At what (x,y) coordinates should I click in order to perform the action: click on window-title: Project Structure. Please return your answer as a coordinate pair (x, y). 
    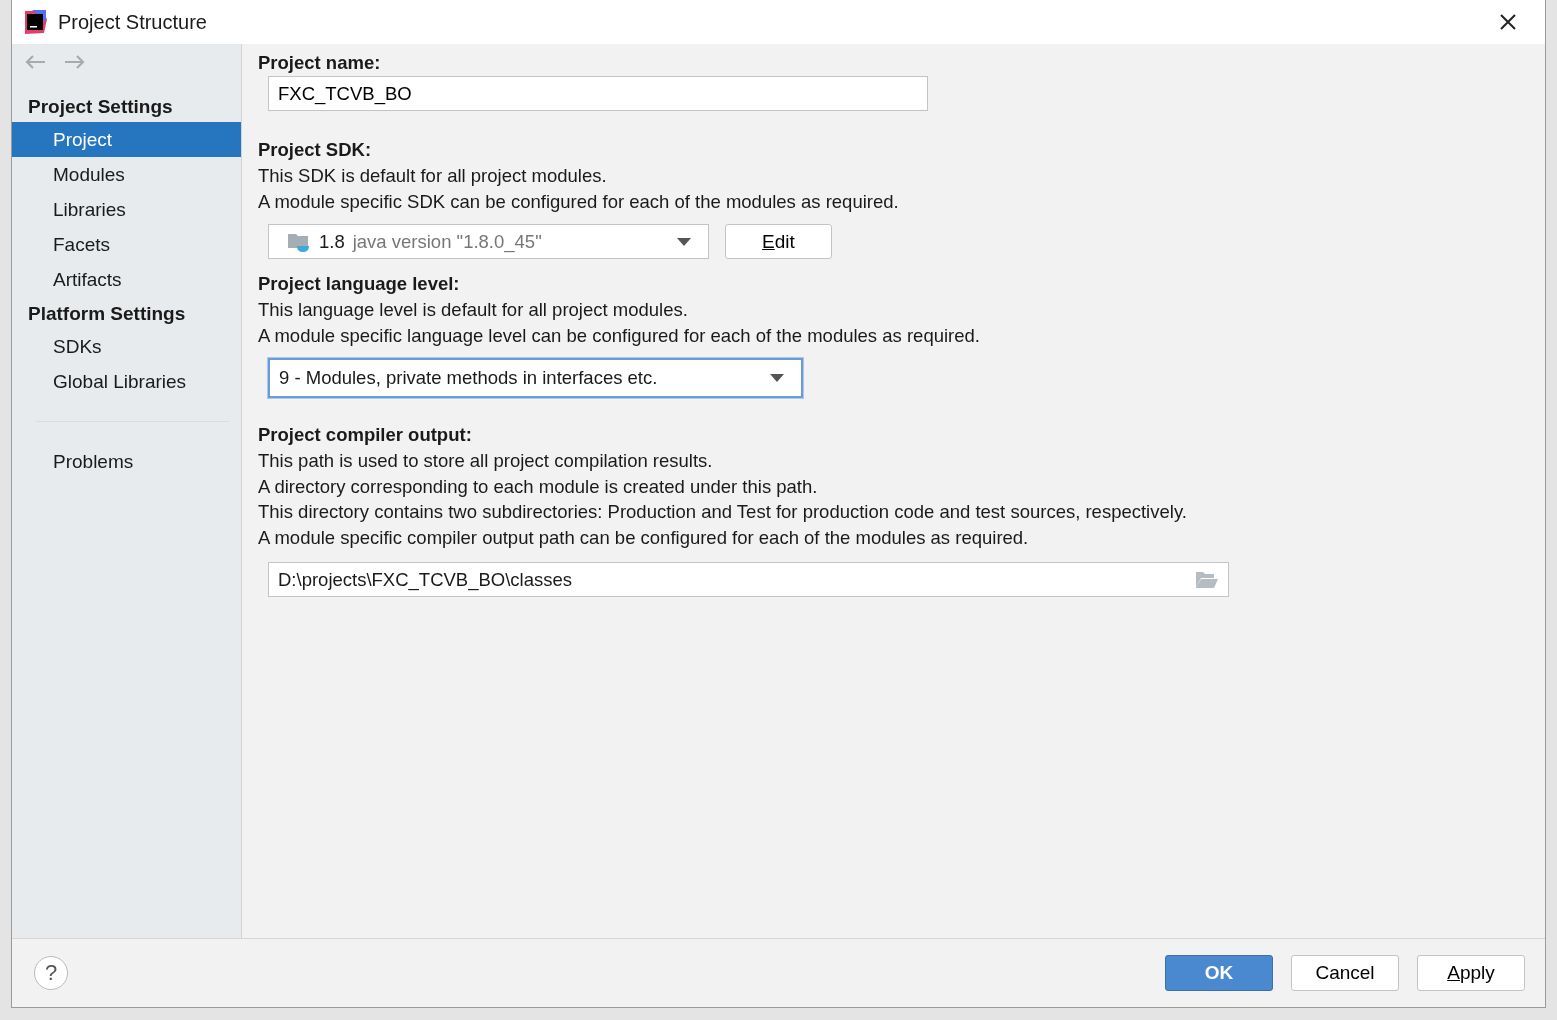
    Looking at the image, I should click on (132, 22).